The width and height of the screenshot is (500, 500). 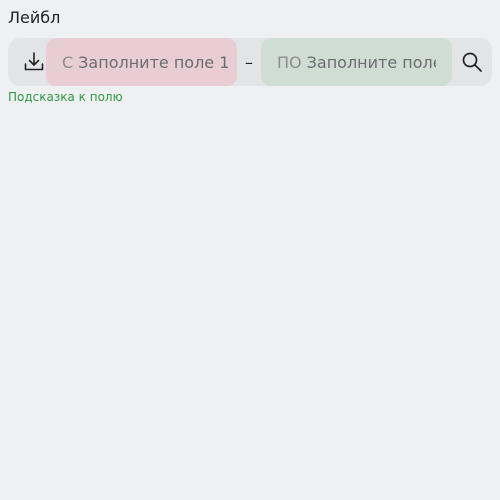 I want to click on from-prefix: С, so click(x=68, y=62).